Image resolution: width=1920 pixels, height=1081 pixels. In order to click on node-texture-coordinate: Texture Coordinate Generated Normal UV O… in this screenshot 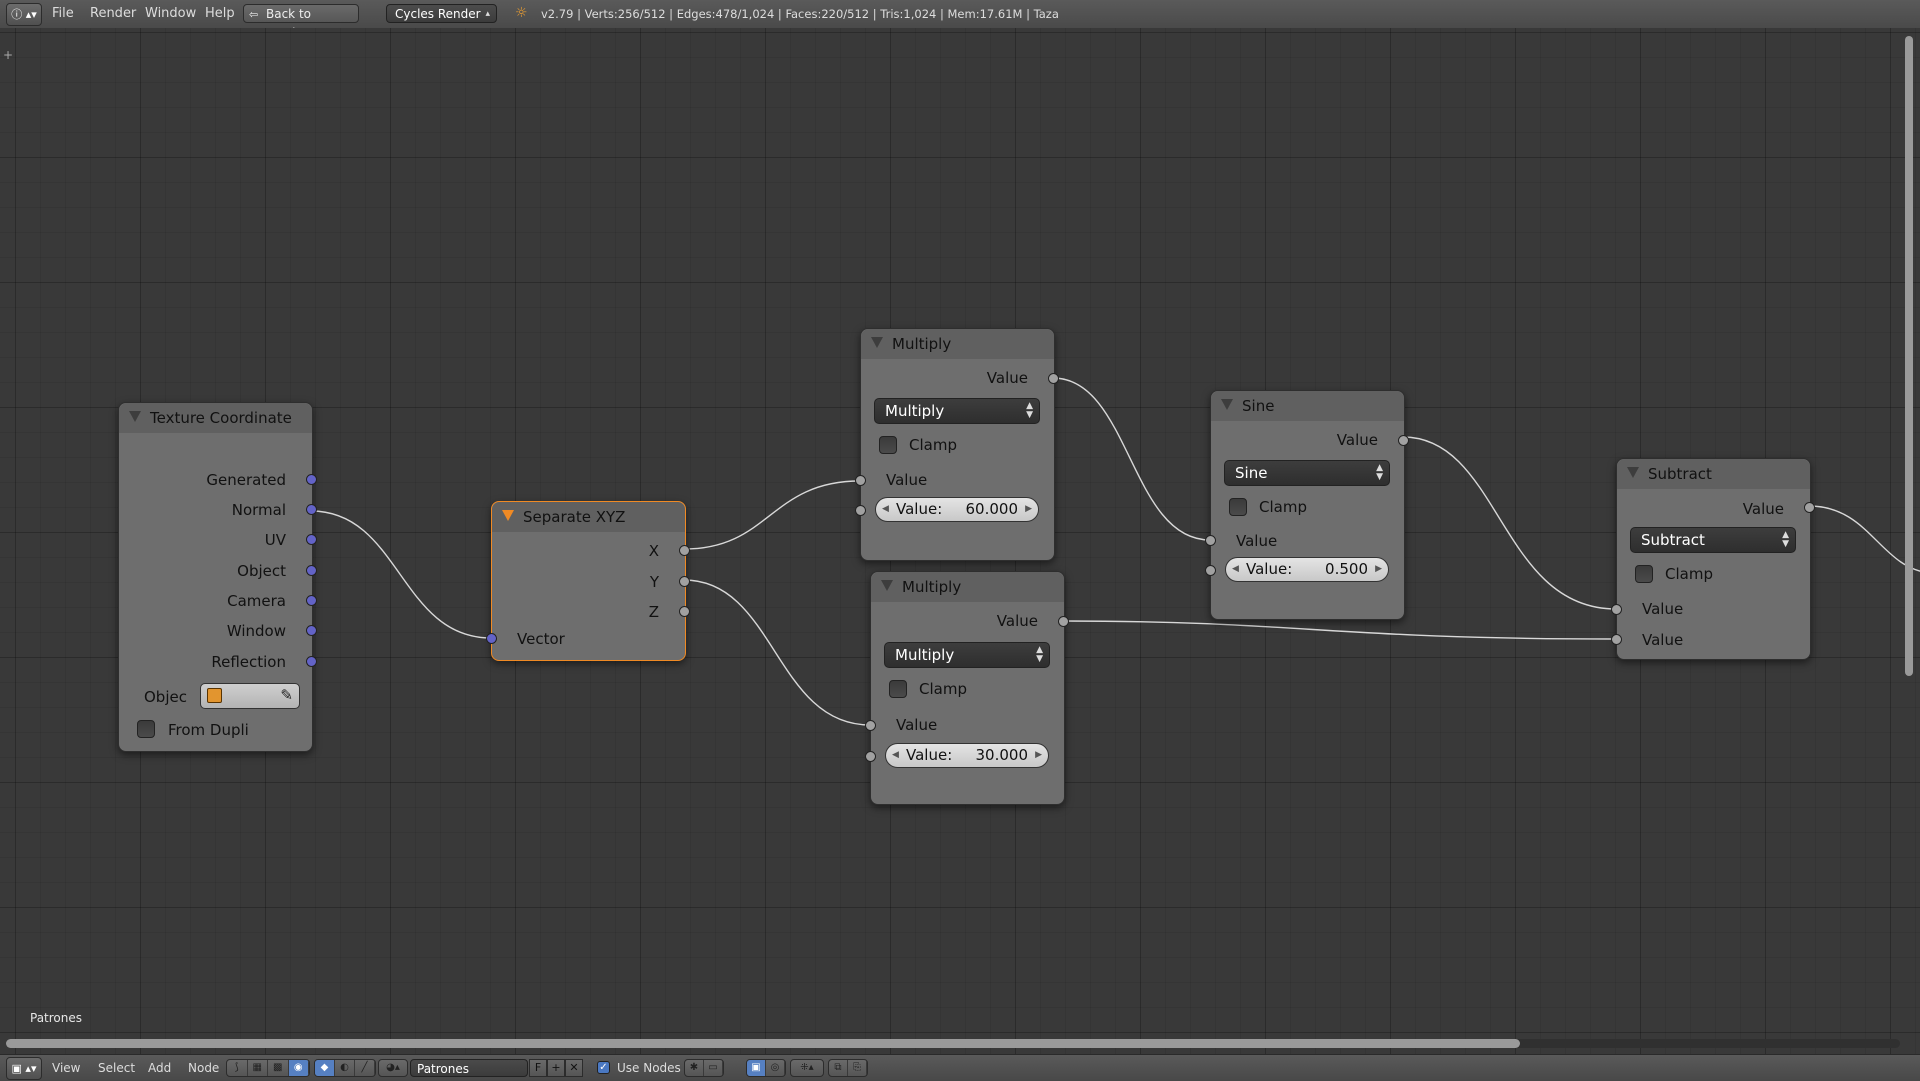, I will do `click(217, 577)`.